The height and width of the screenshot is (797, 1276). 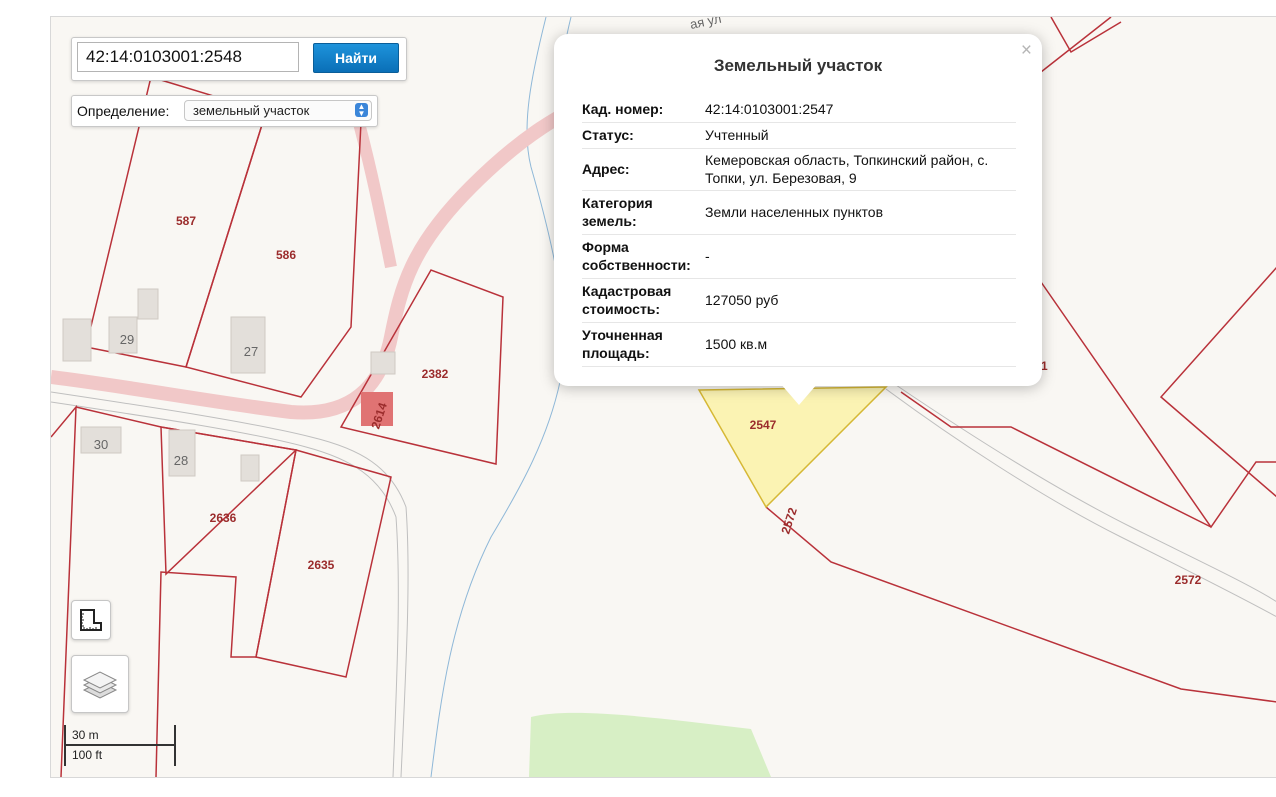 I want to click on building-number-label: 30, so click(x=101, y=444).